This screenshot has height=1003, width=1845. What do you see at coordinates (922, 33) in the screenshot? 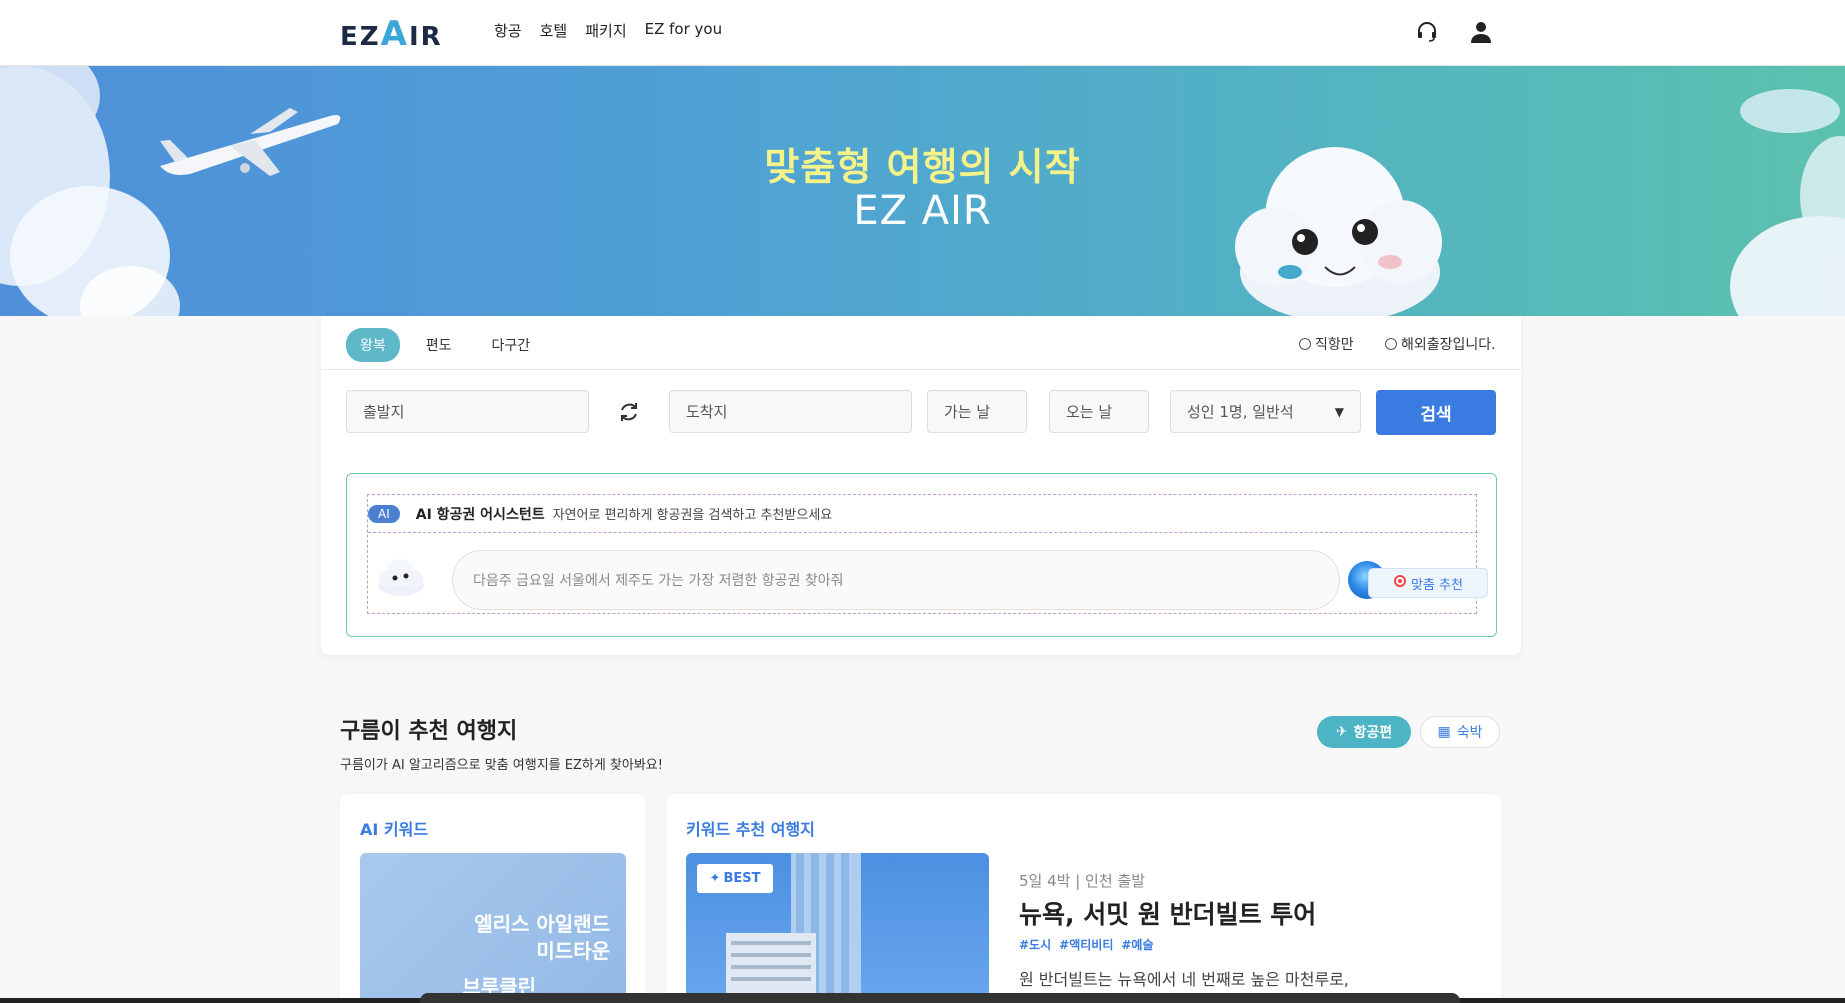
I see `top-navigation-bar: EZAIR 항공 호텔 패키지 EZ for you` at bounding box center [922, 33].